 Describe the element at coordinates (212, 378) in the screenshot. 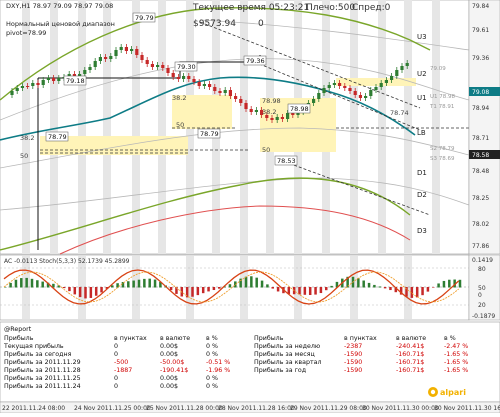

I see `report-row-pct: 0 %` at that location.